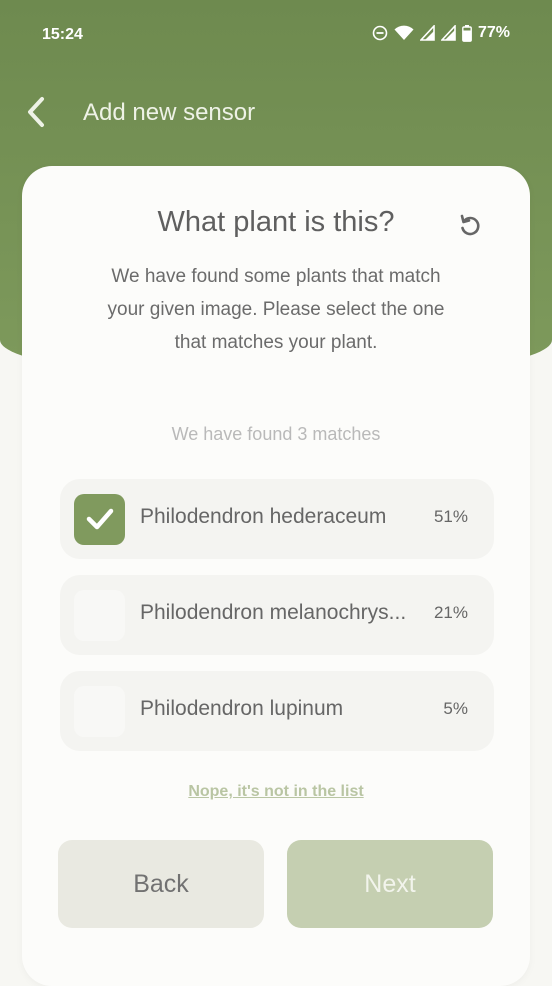 The height and width of the screenshot is (986, 552). I want to click on checkmark-icon, so click(100, 519).